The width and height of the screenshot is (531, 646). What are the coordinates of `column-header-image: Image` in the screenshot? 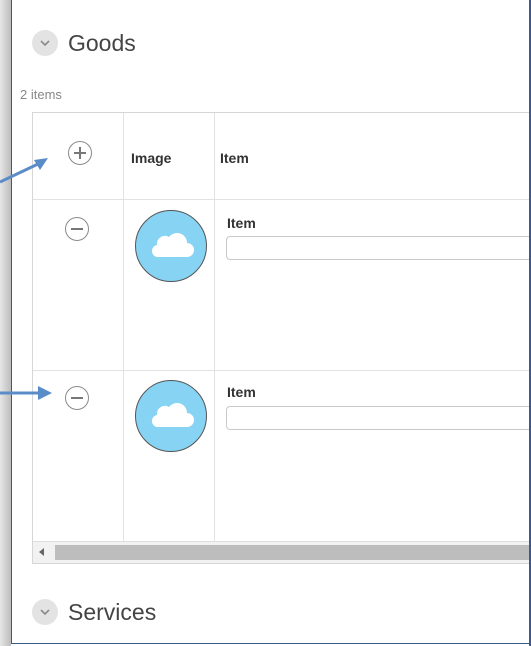 It's located at (151, 158).